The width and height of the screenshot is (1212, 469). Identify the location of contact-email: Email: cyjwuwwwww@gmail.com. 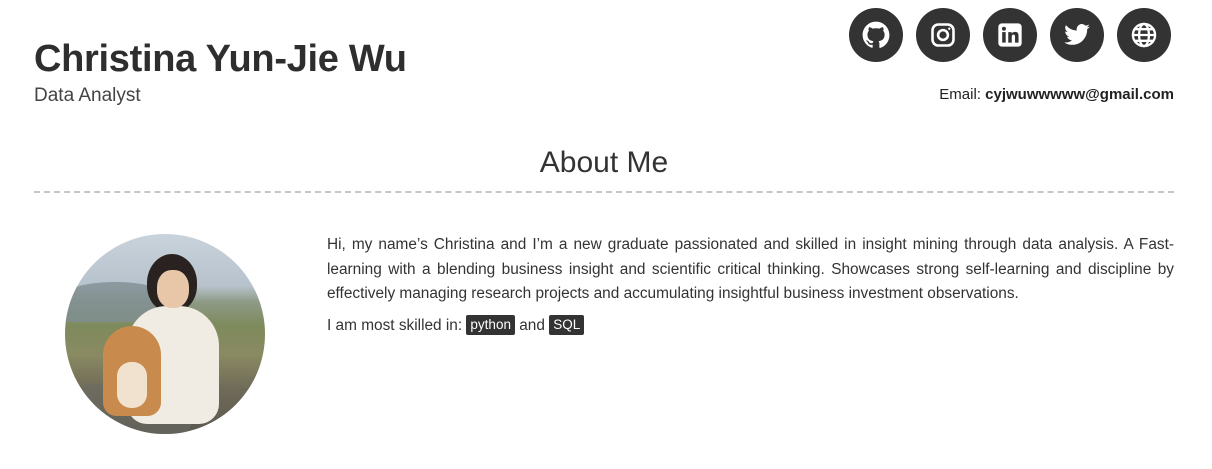
(1056, 94).